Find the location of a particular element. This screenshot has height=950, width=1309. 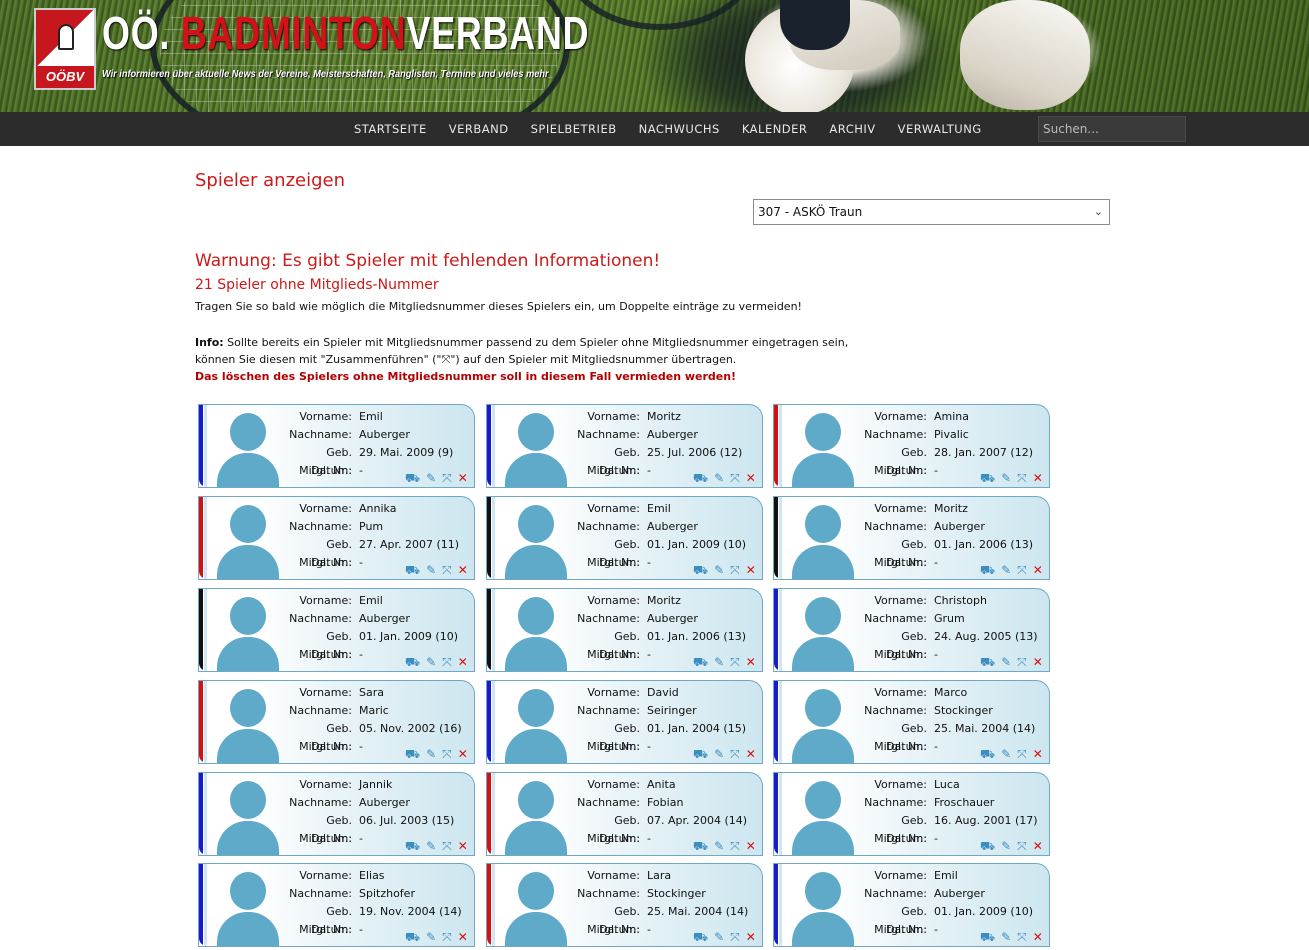

nav-item-verwaltung: VERWALTUNG is located at coordinates (940, 129).